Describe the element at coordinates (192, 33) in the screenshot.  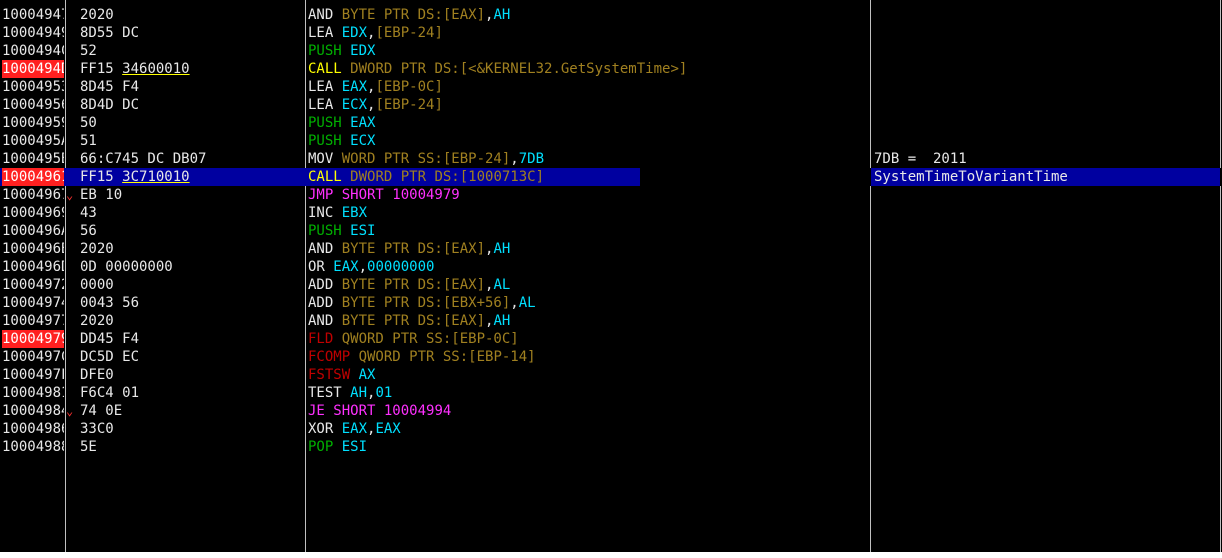
I see `hex-bytes: 8D55 DC` at that location.